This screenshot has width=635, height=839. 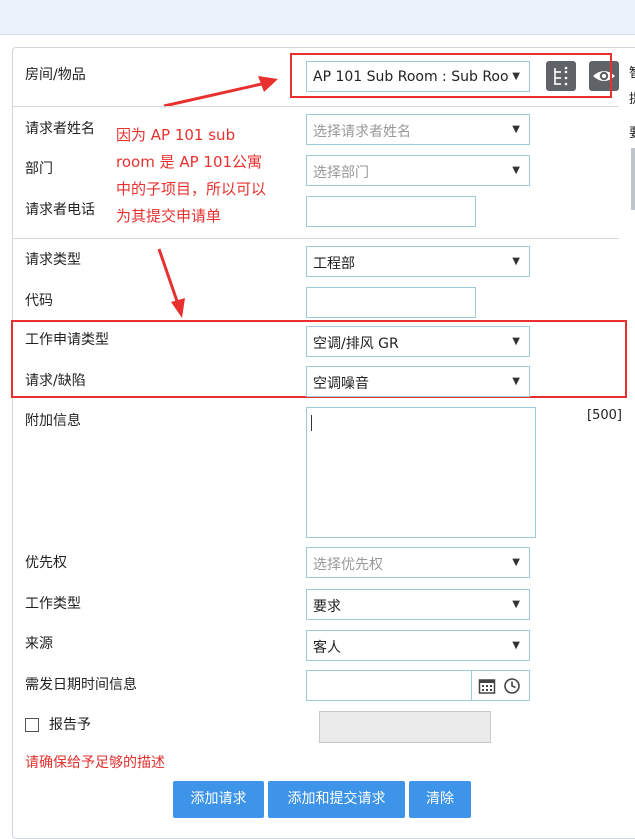 What do you see at coordinates (39, 169) in the screenshot?
I see `department-label: 部门` at bounding box center [39, 169].